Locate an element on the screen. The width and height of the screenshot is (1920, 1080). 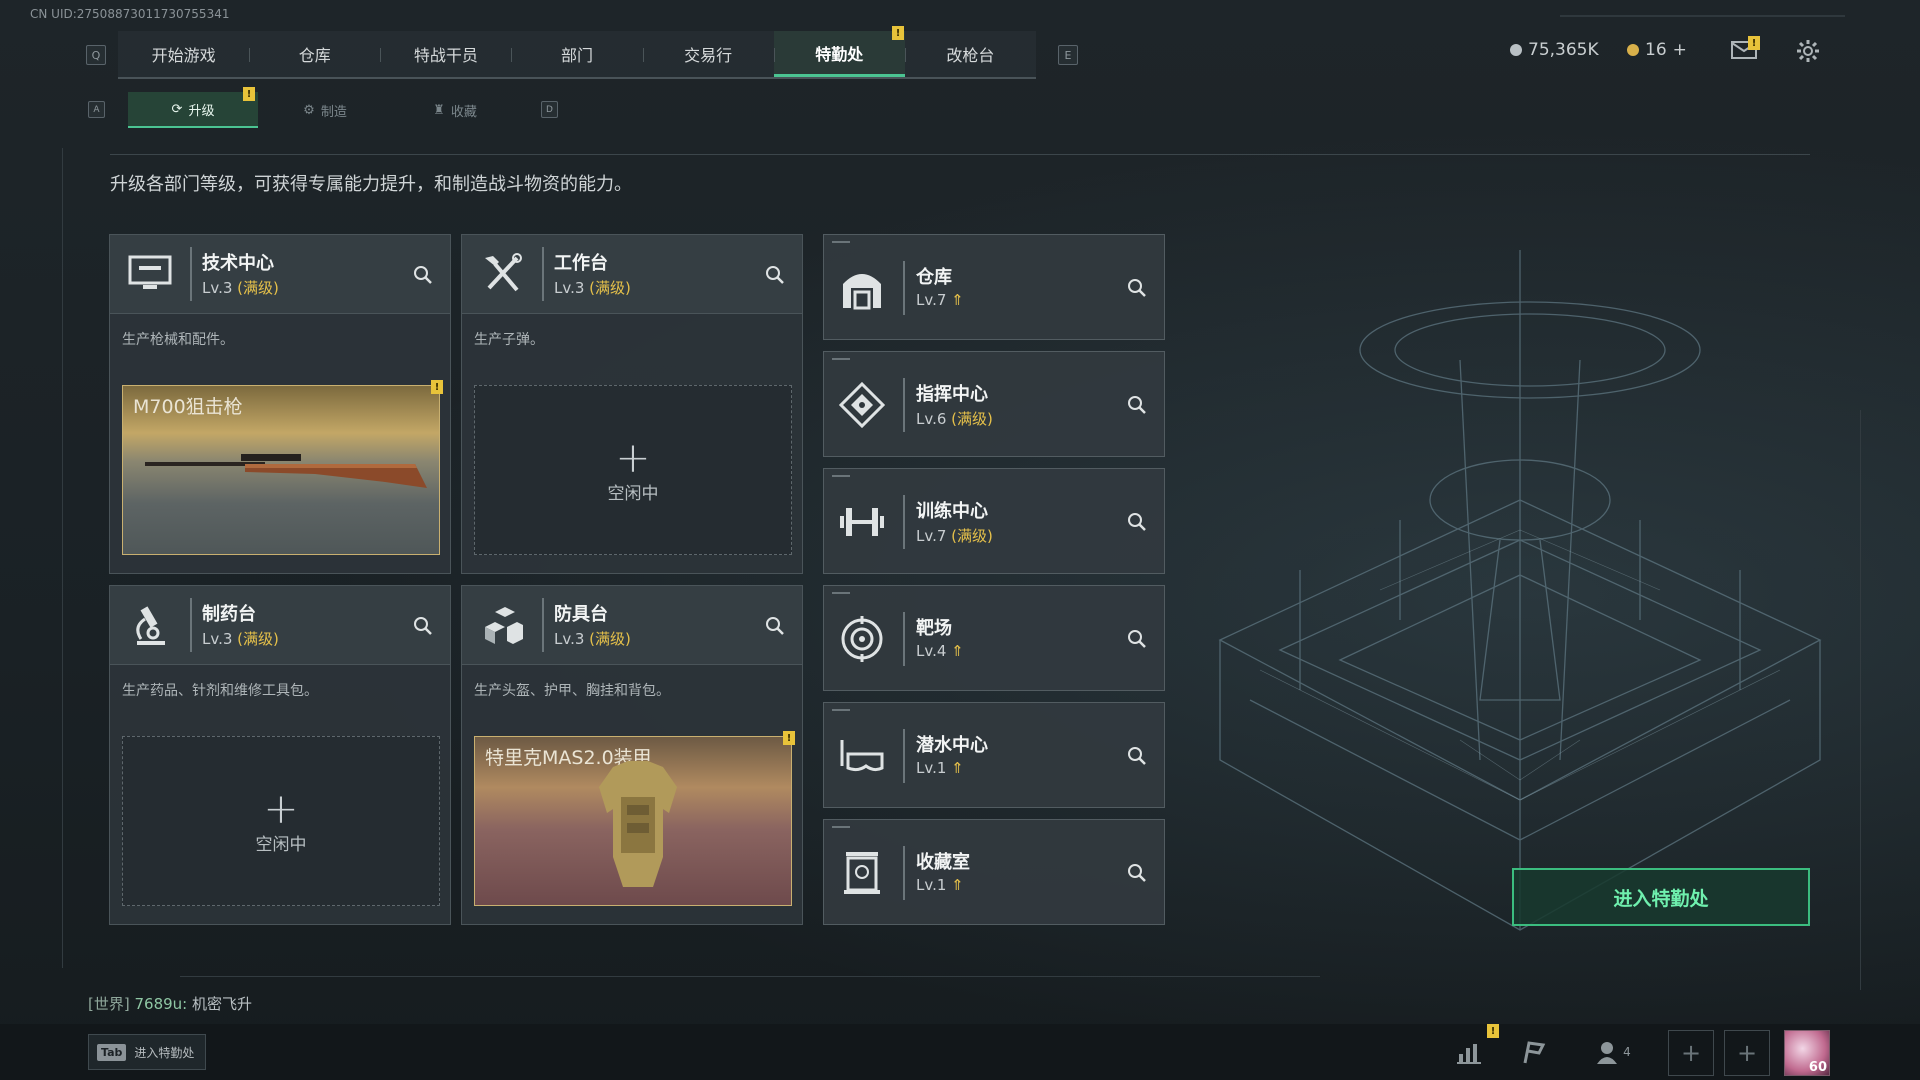
tab-gunsmith: 改枪台 is located at coordinates (970, 54).